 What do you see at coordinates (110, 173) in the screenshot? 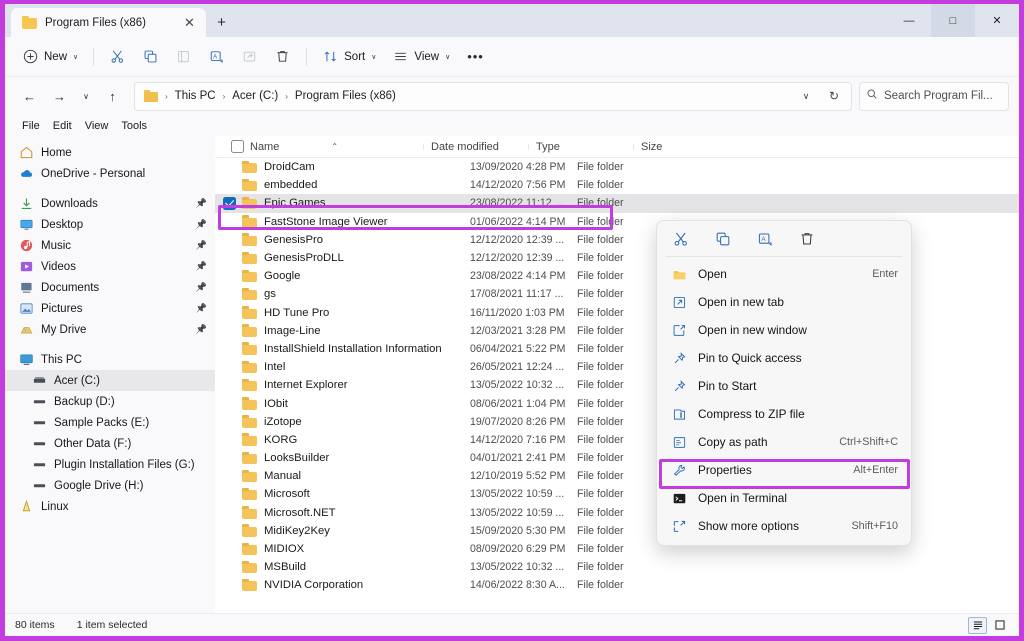
I see `sidebar-item-onedrive-personal: OneDrive - Personal` at bounding box center [110, 173].